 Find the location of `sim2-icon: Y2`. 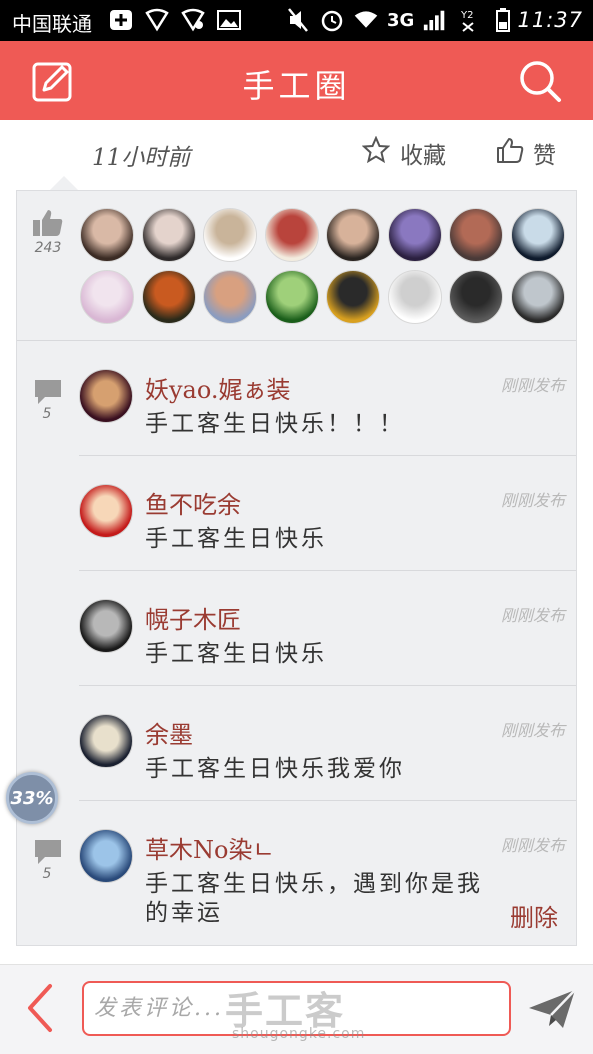

sim2-icon: Y2 is located at coordinates (469, 20).